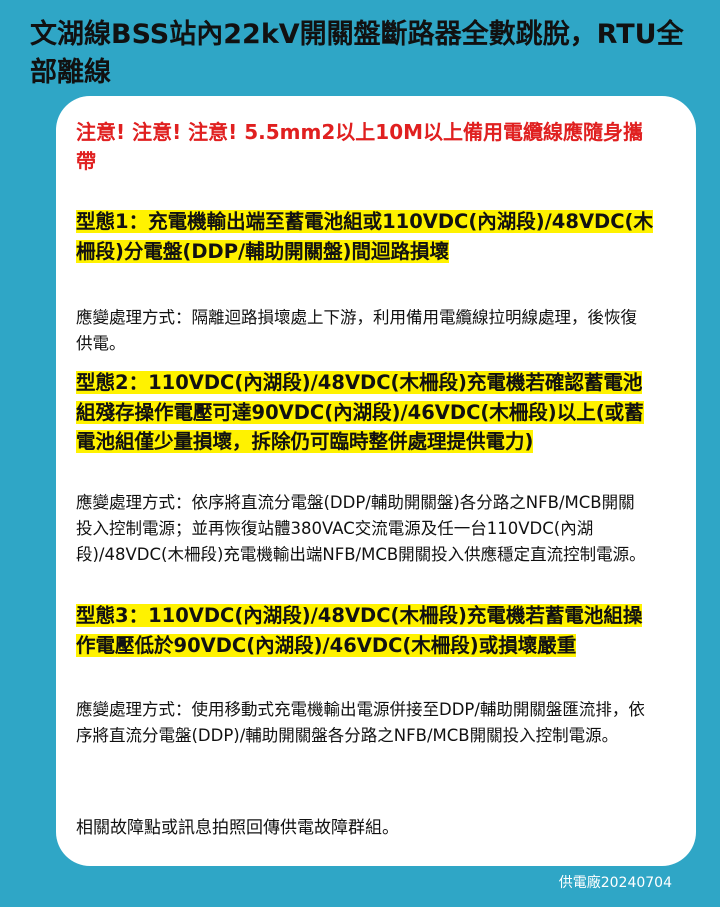 This screenshot has width=720, height=907. I want to click on footer-note: 相關故障點或訊息拍照回傳供電故障群組。, so click(237, 828).